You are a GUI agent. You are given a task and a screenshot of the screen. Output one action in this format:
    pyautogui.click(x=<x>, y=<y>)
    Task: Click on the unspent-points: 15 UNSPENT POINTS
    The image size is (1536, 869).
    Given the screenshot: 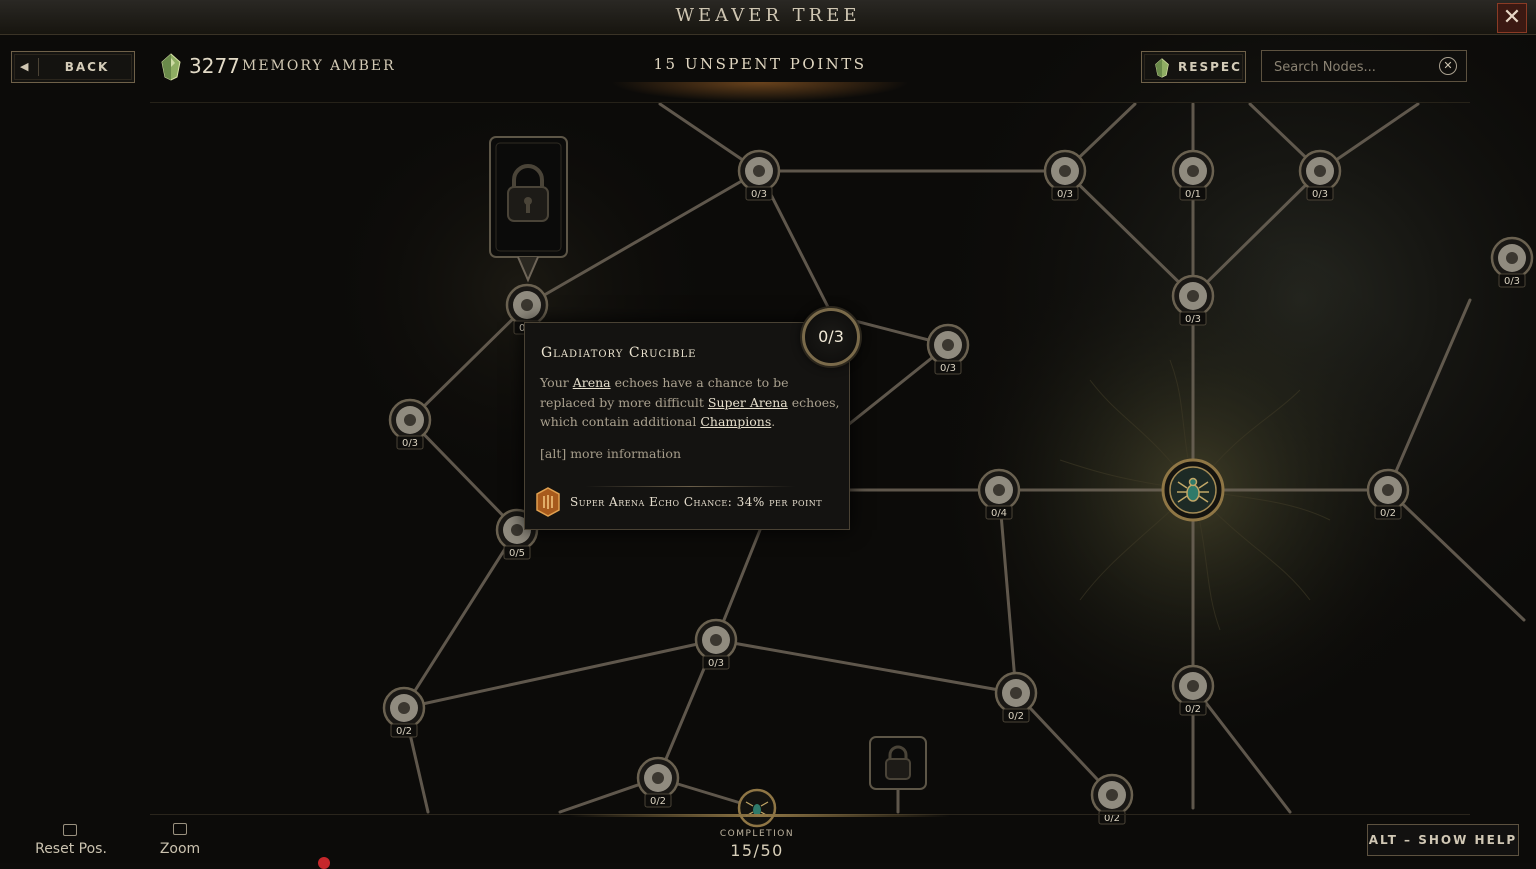 What is the action you would take?
    pyautogui.click(x=760, y=64)
    